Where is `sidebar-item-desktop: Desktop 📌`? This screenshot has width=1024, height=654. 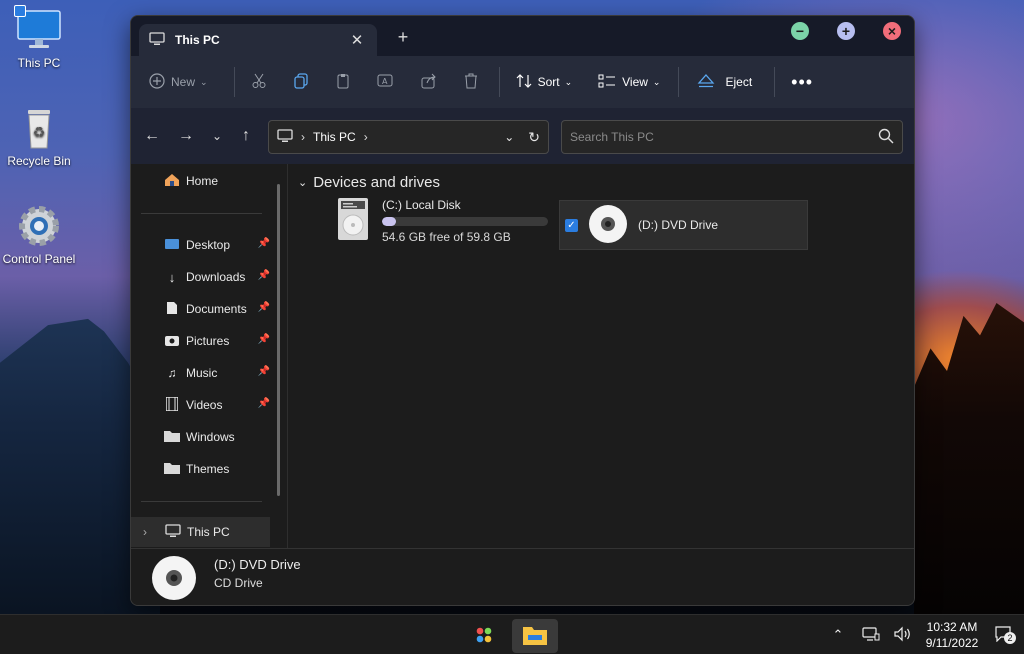 sidebar-item-desktop: Desktop 📌 is located at coordinates (200, 245).